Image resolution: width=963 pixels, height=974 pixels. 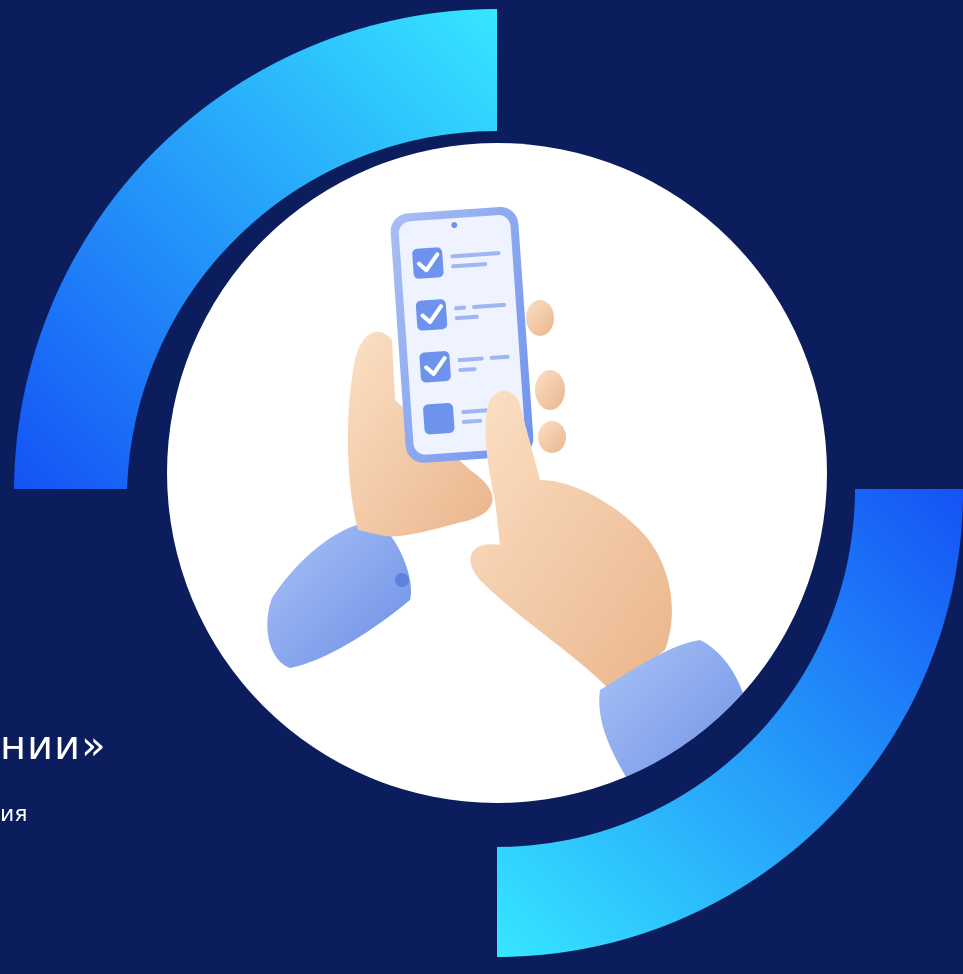 What do you see at coordinates (402, 580) in the screenshot?
I see `cufflink-icon` at bounding box center [402, 580].